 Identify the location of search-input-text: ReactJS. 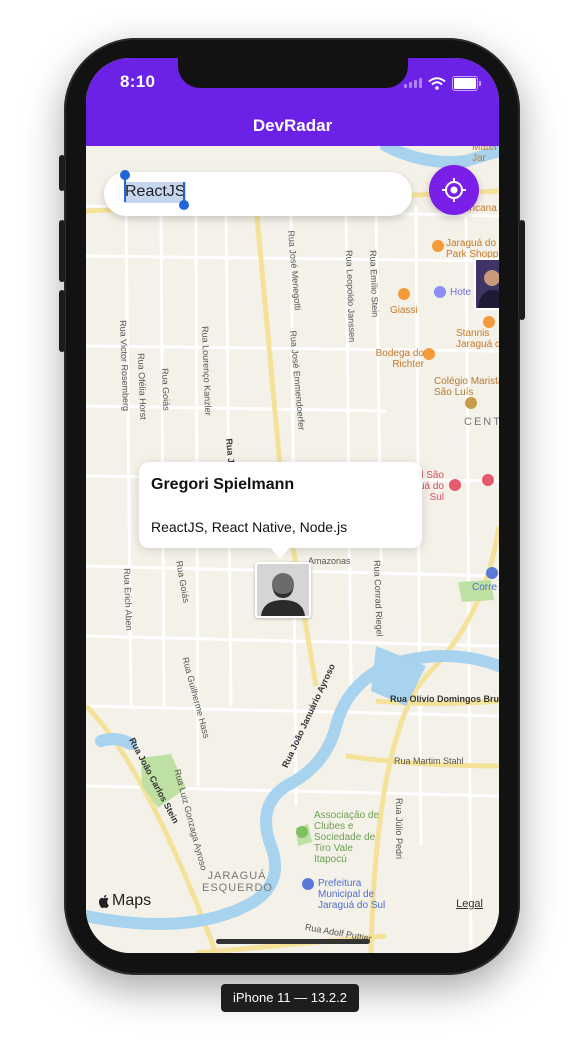
(155, 192).